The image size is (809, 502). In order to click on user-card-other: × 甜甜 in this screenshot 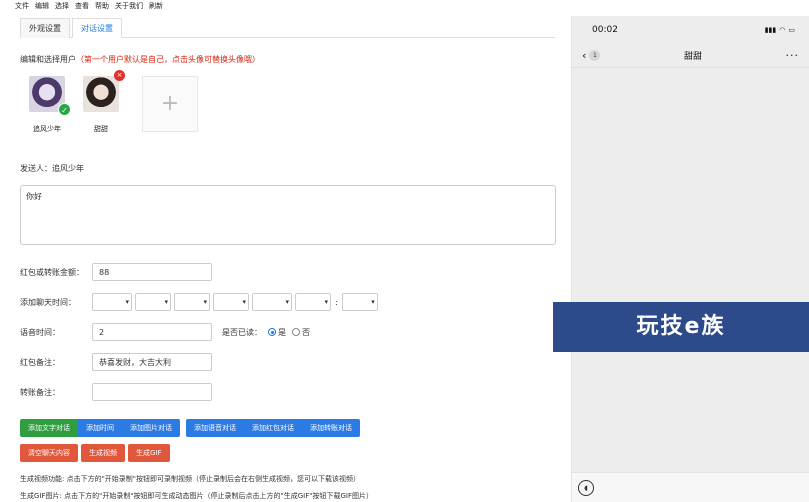, I will do `click(101, 102)`.